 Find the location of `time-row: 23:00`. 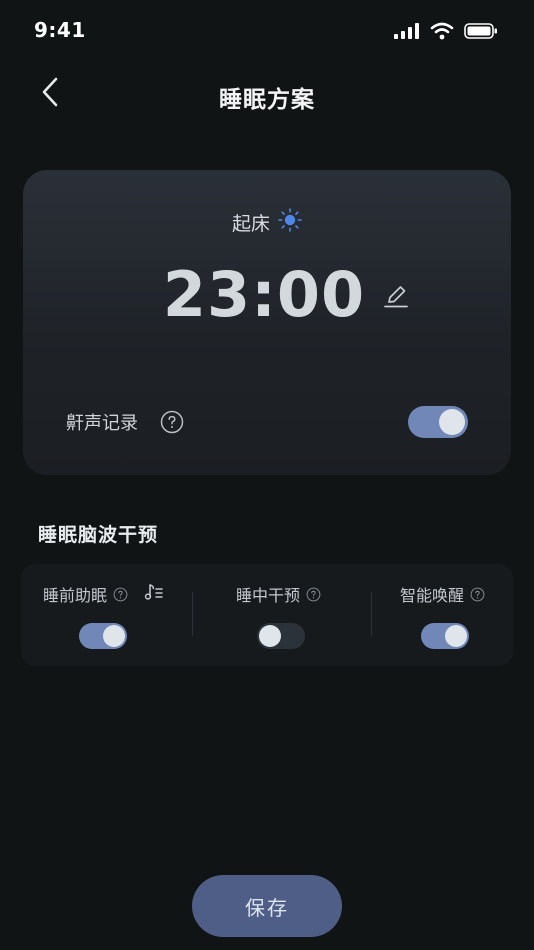

time-row: 23:00 is located at coordinates (267, 295).